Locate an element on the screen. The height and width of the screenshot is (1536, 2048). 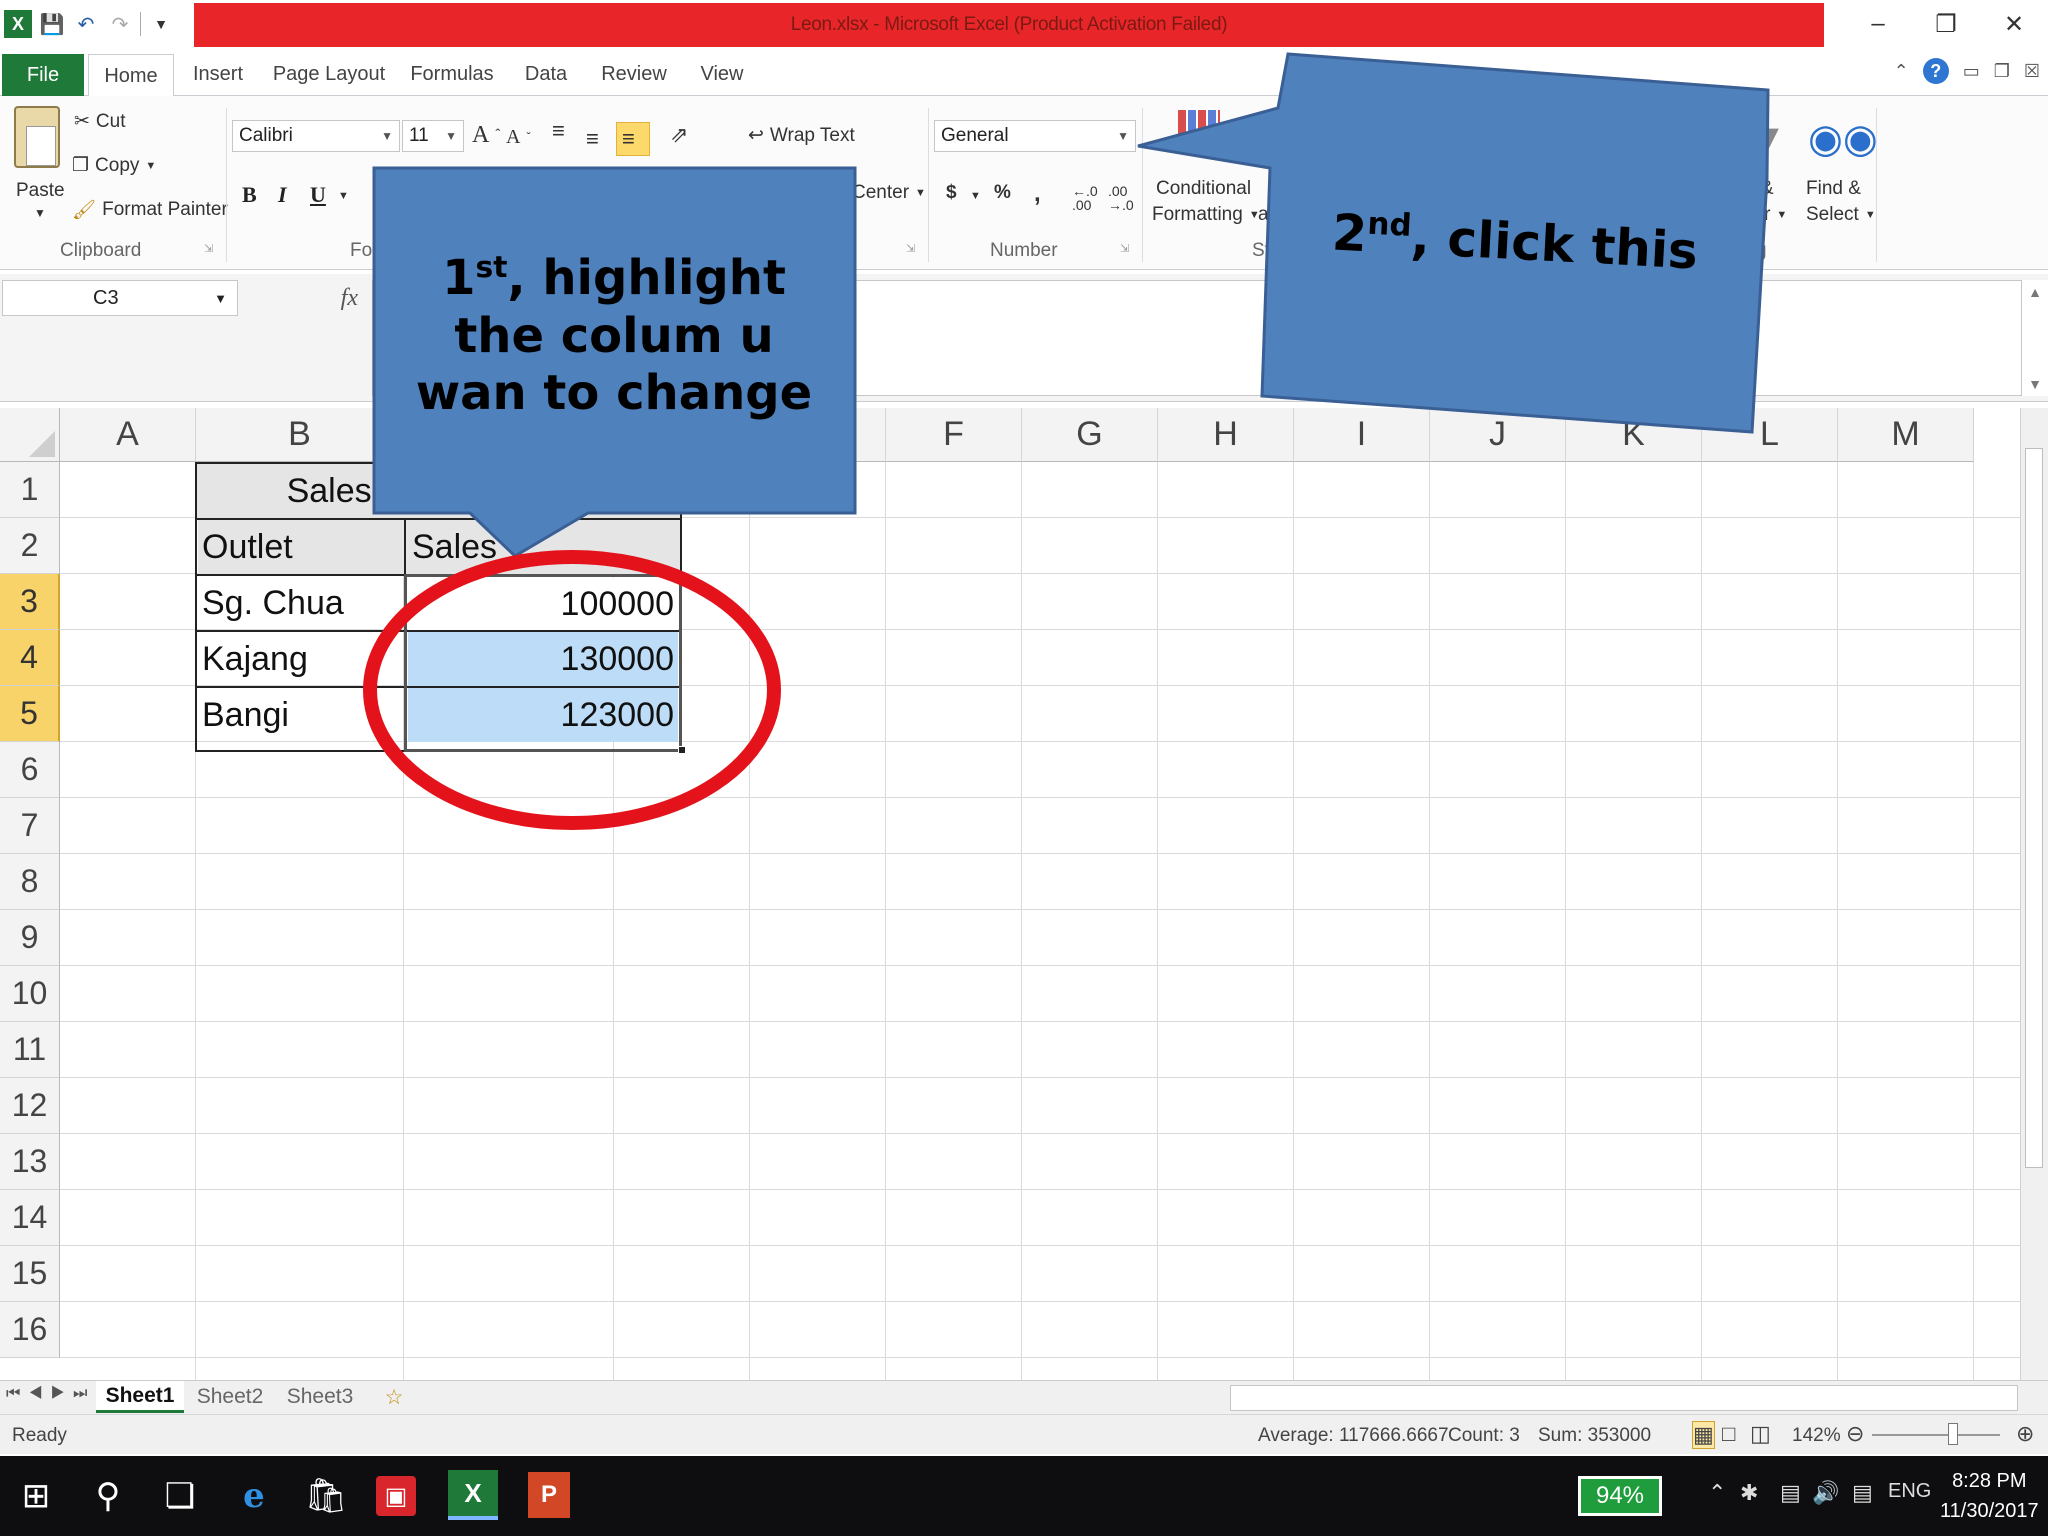
conditional-formatting-label1: Conditional is located at coordinates (1203, 189).